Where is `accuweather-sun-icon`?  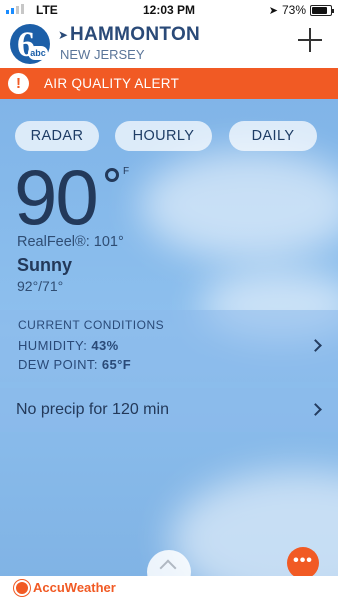 accuweather-sun-icon is located at coordinates (22, 588).